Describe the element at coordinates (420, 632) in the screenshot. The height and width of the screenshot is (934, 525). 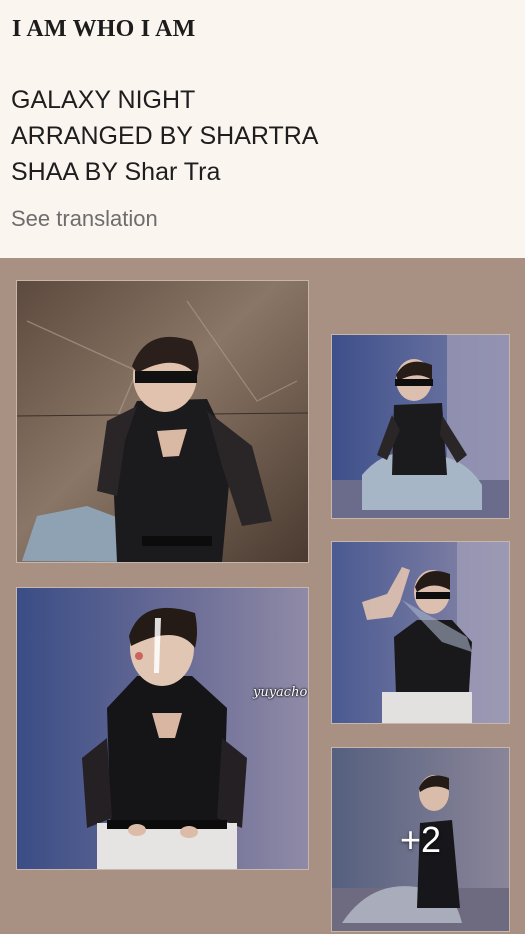
I see `photo-hand-pose` at that location.